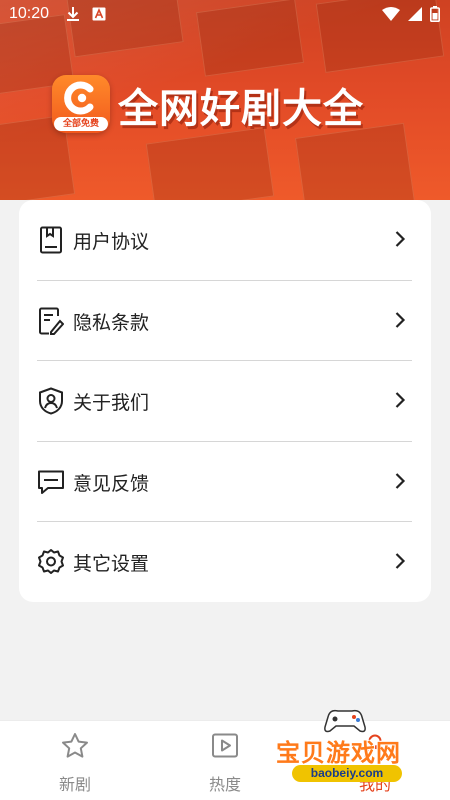 Image resolution: width=450 pixels, height=800 pixels. Describe the element at coordinates (225, 748) in the screenshot. I see `play-icon` at that location.